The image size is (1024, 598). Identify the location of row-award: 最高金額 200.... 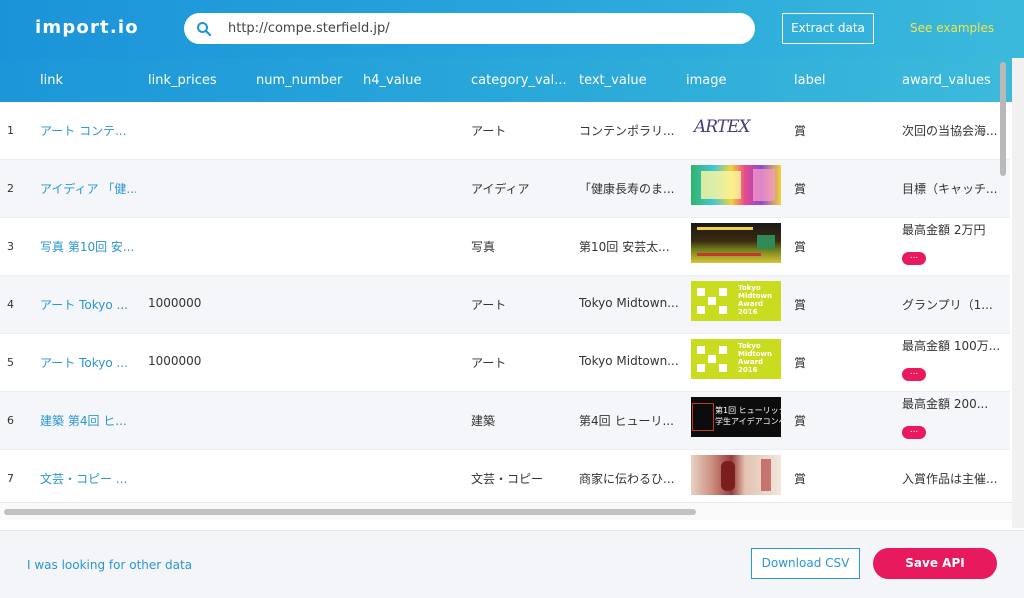
(945, 404).